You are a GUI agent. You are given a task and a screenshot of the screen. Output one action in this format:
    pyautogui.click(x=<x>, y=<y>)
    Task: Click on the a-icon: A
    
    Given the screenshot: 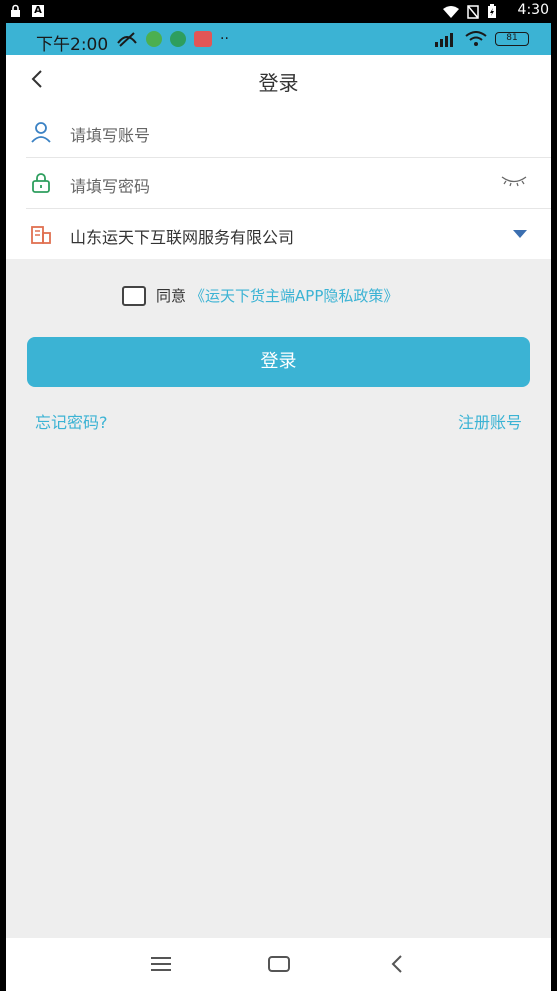 What is the action you would take?
    pyautogui.click(x=38, y=11)
    